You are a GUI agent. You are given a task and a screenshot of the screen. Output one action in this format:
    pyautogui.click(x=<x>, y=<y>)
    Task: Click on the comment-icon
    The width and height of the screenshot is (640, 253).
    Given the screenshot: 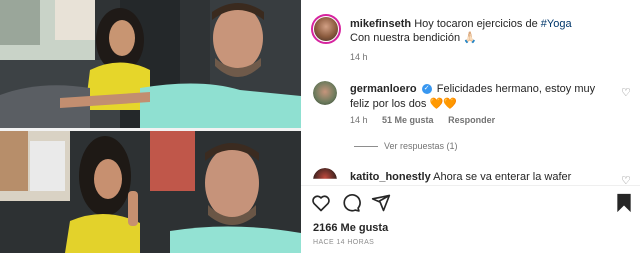 What is the action you would take?
    pyautogui.click(x=351, y=203)
    